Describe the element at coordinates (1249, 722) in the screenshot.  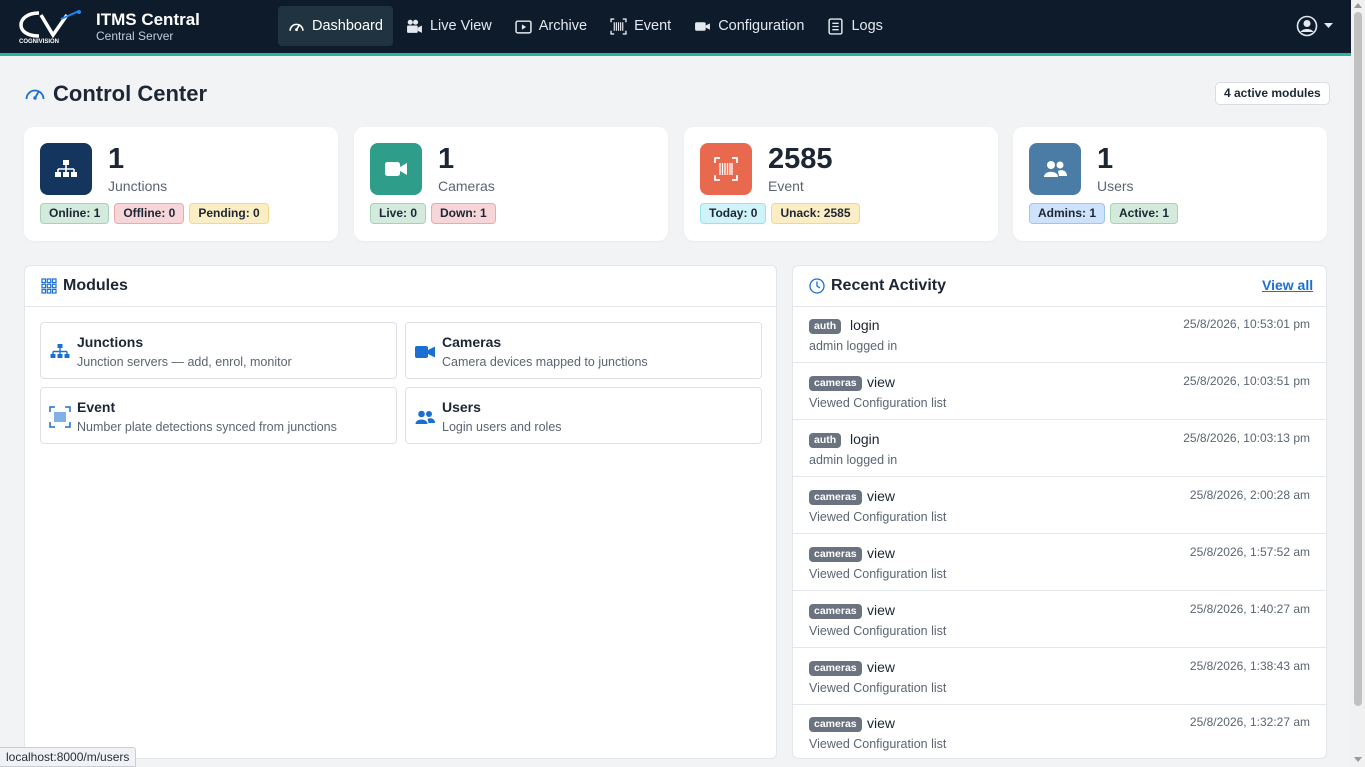
I see `activity-time: 25/8/2026, 1:32:27 am` at that location.